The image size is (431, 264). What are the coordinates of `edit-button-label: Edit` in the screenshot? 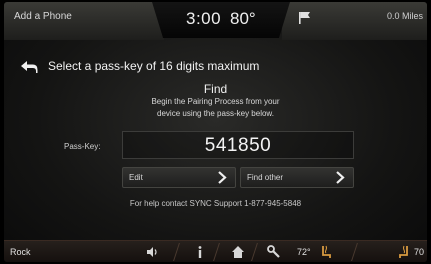 It's located at (136, 177).